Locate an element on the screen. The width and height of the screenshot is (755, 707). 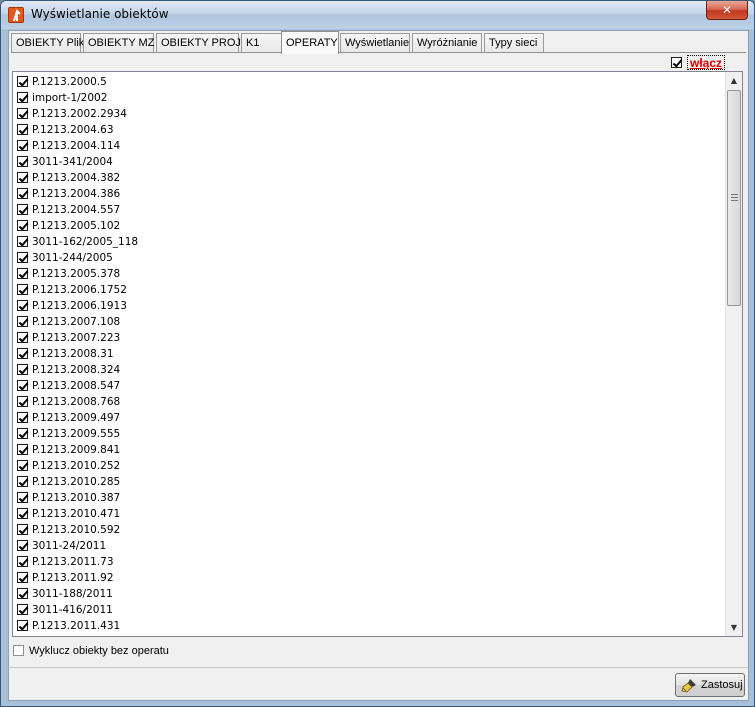
list-item: P.1213.2011.431 is located at coordinates (362, 626).